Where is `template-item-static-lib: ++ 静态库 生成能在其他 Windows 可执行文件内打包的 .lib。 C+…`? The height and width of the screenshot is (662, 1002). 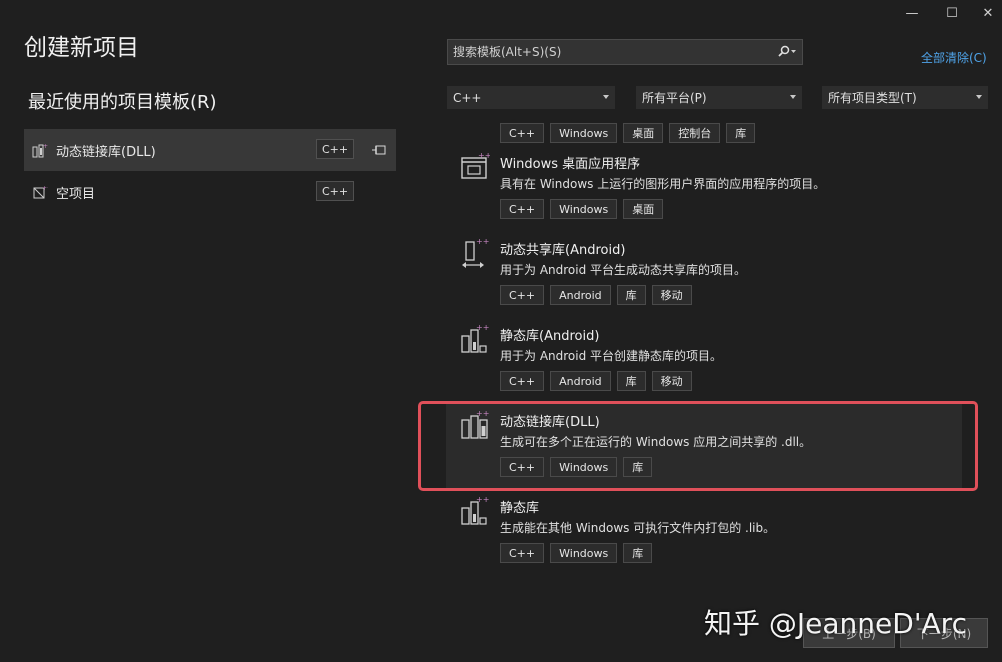
template-item-static-lib: ++ 静态库 生成能在其他 Windows 可执行文件内打包的 .lib。 C+… is located at coordinates (704, 531).